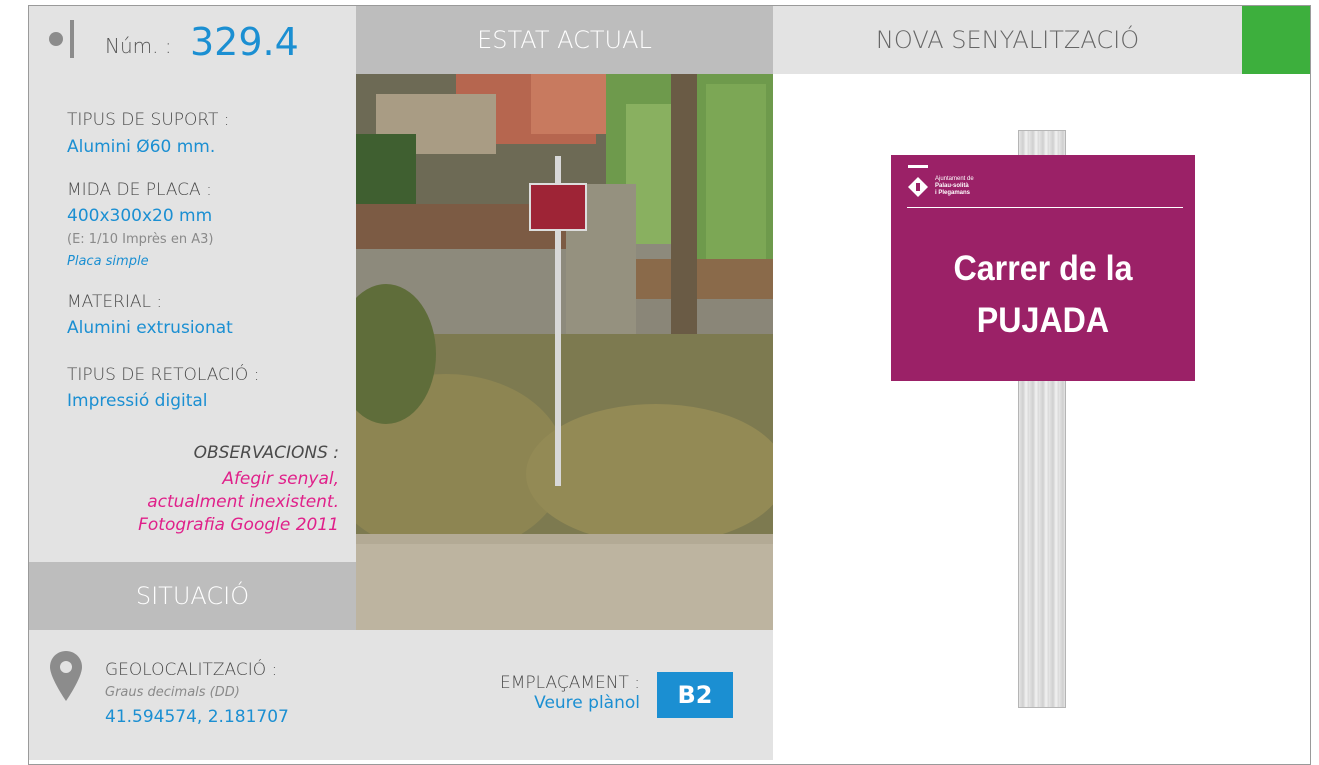 This screenshot has height=765, width=1319. Describe the element at coordinates (954, 186) in the screenshot. I see `logo-text: Ajuntament de Palau-solità i Plegamans` at that location.